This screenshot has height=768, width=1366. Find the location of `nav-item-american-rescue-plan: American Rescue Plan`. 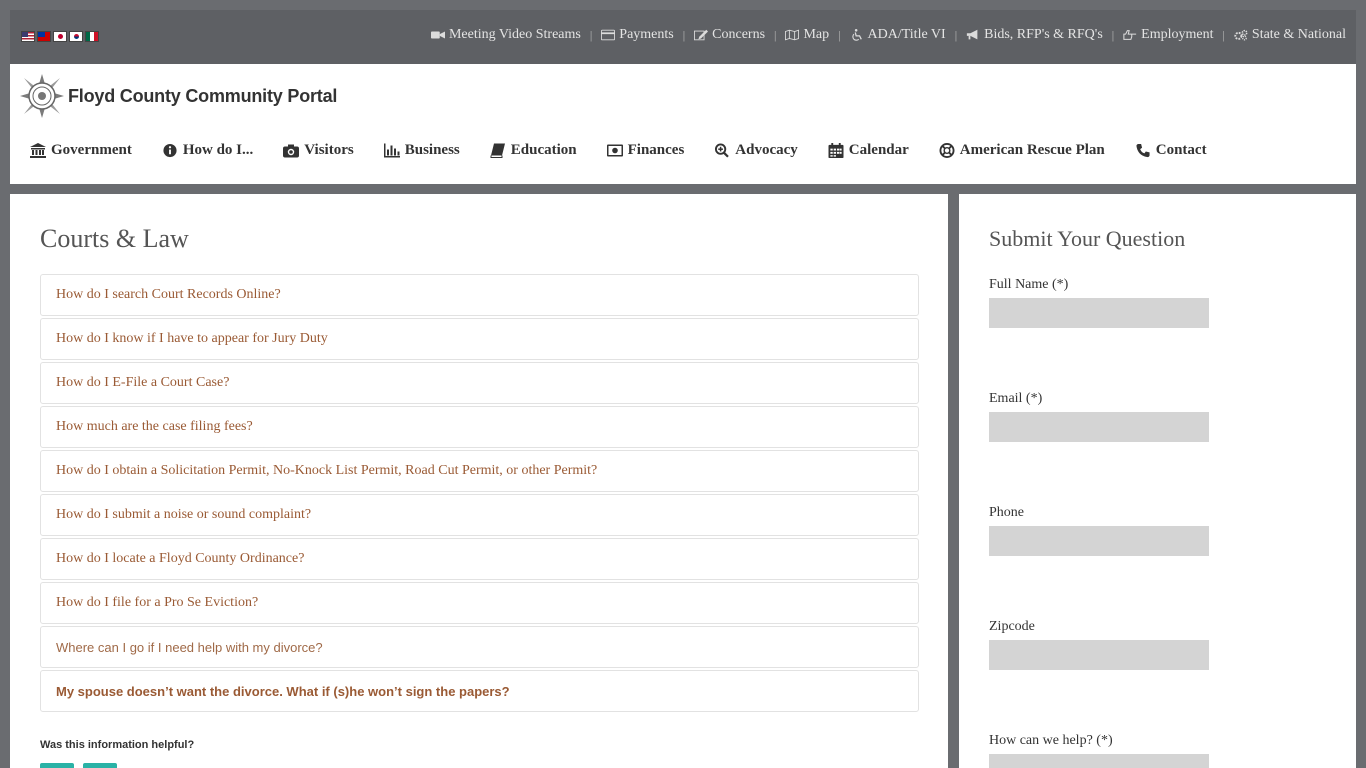

nav-item-american-rescue-plan: American Rescue Plan is located at coordinates (1022, 150).